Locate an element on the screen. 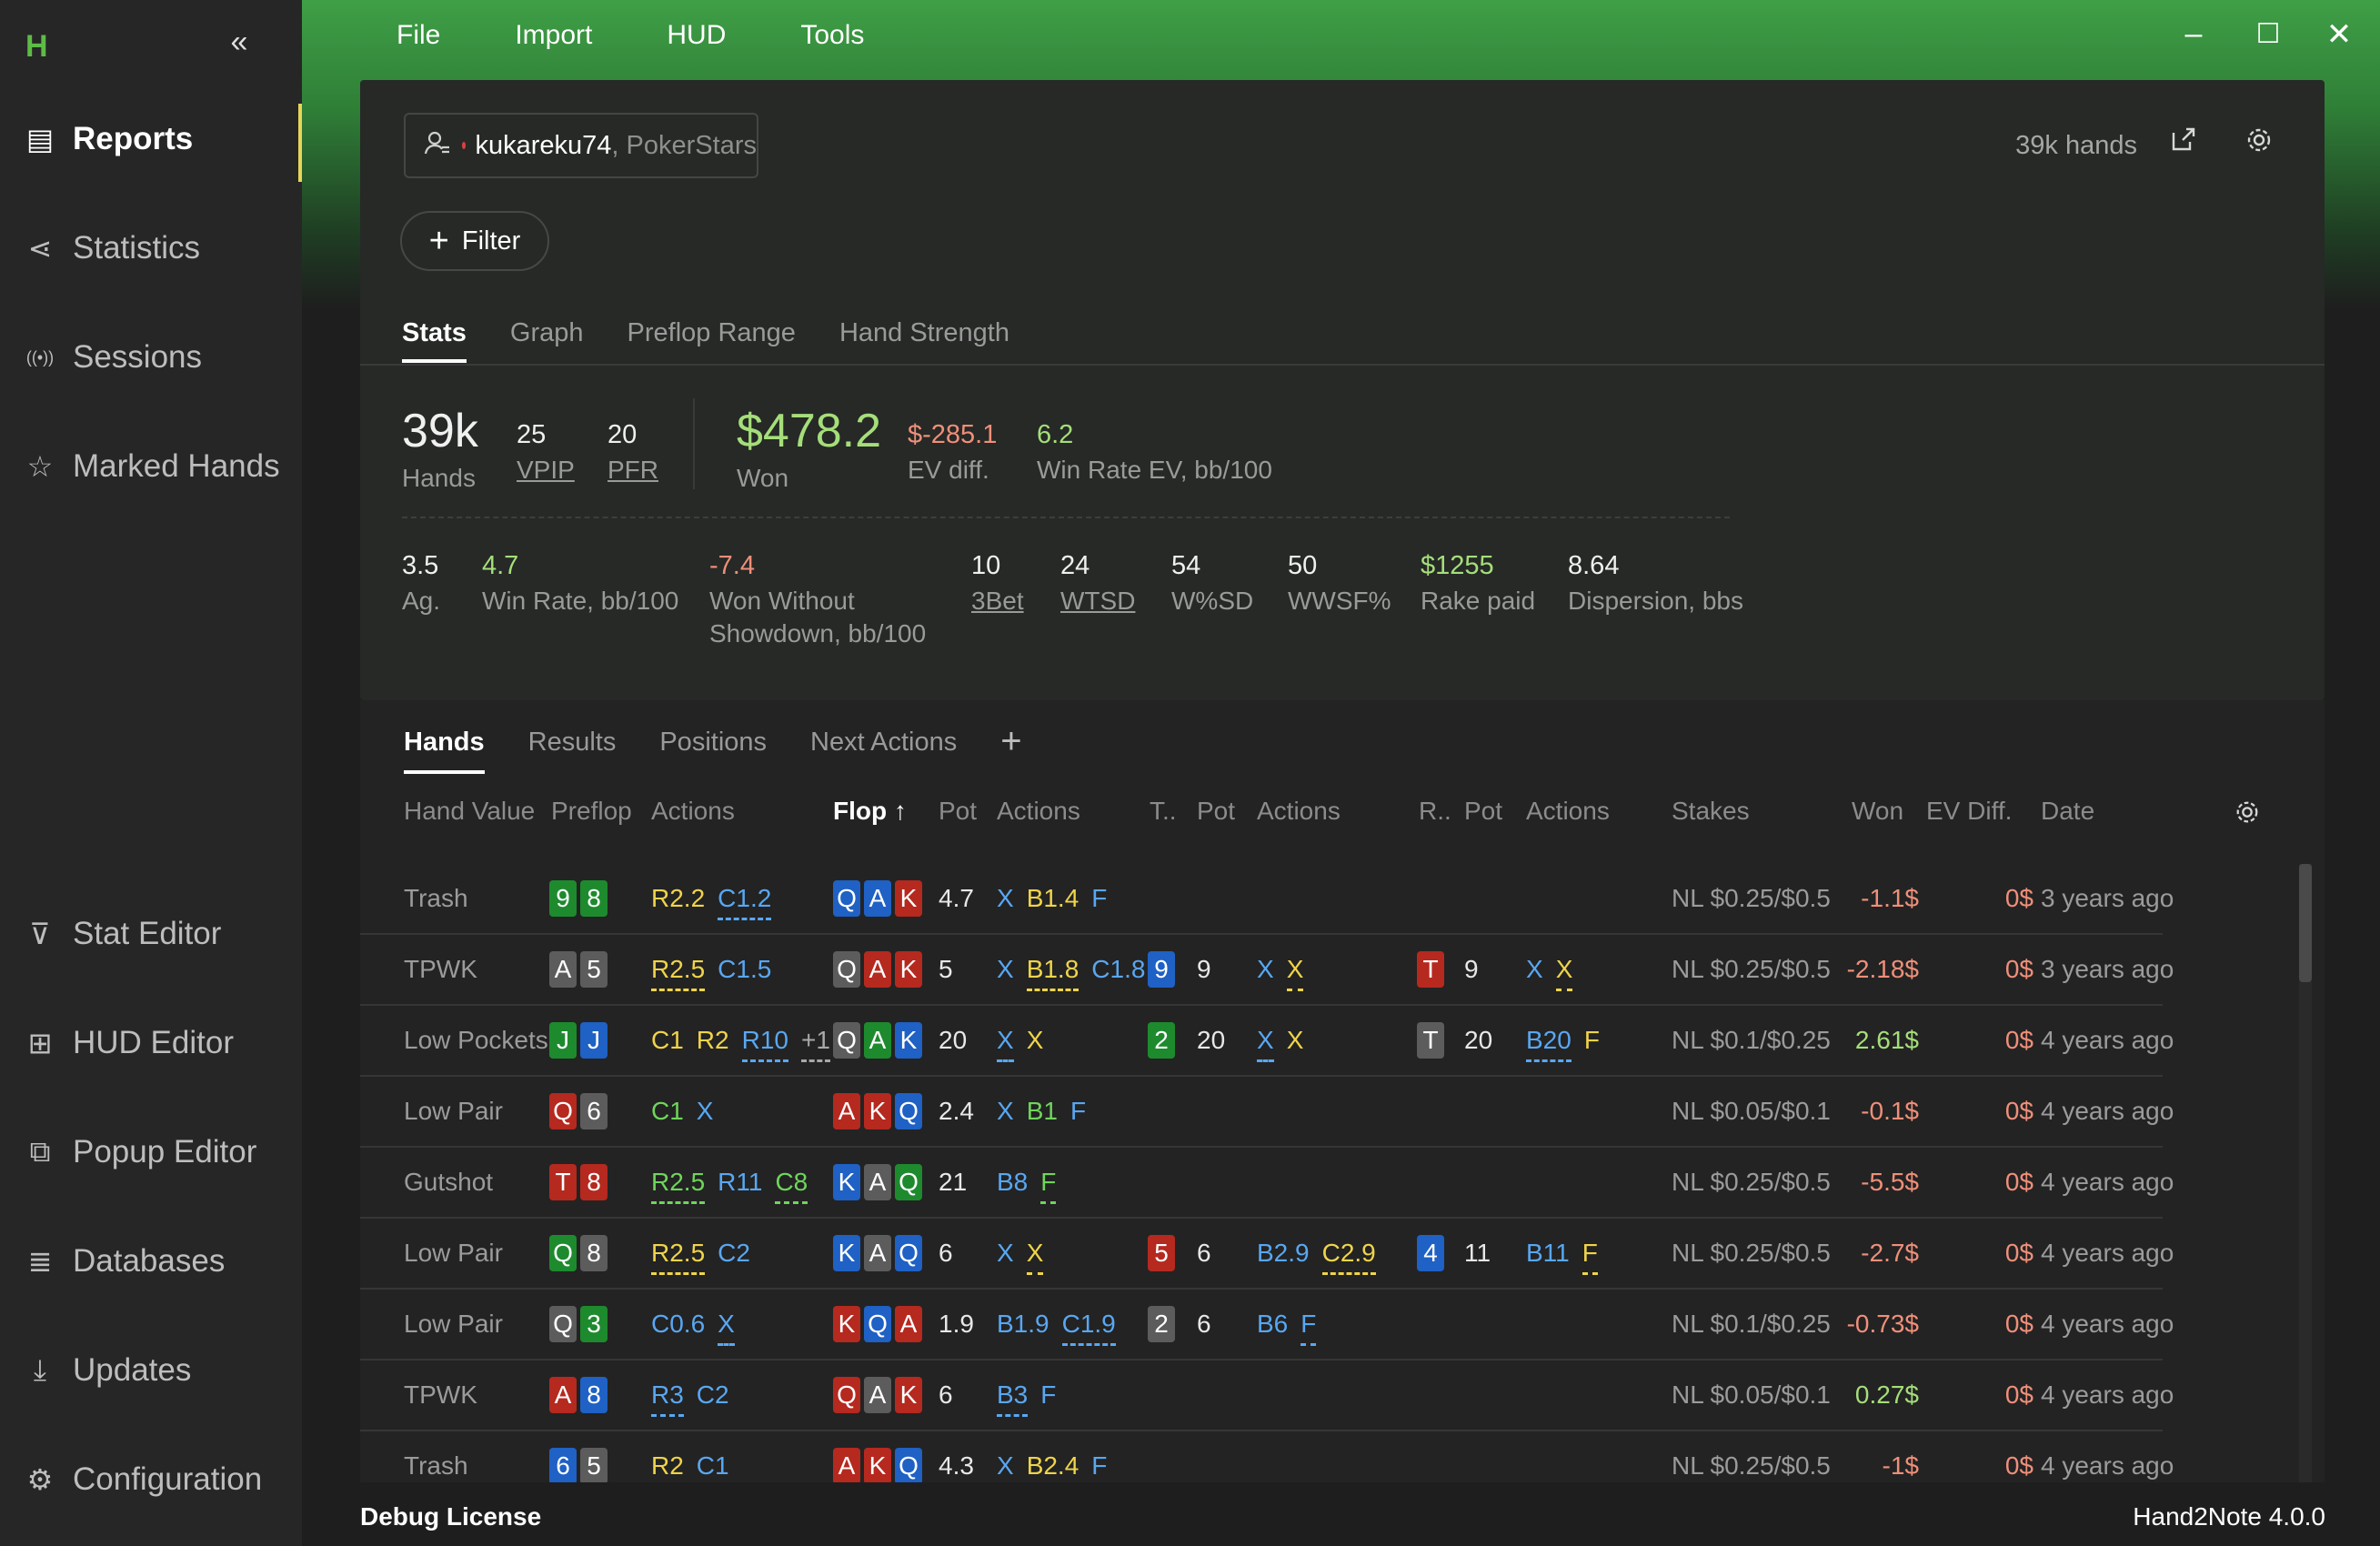  card: K is located at coordinates (878, 1111).